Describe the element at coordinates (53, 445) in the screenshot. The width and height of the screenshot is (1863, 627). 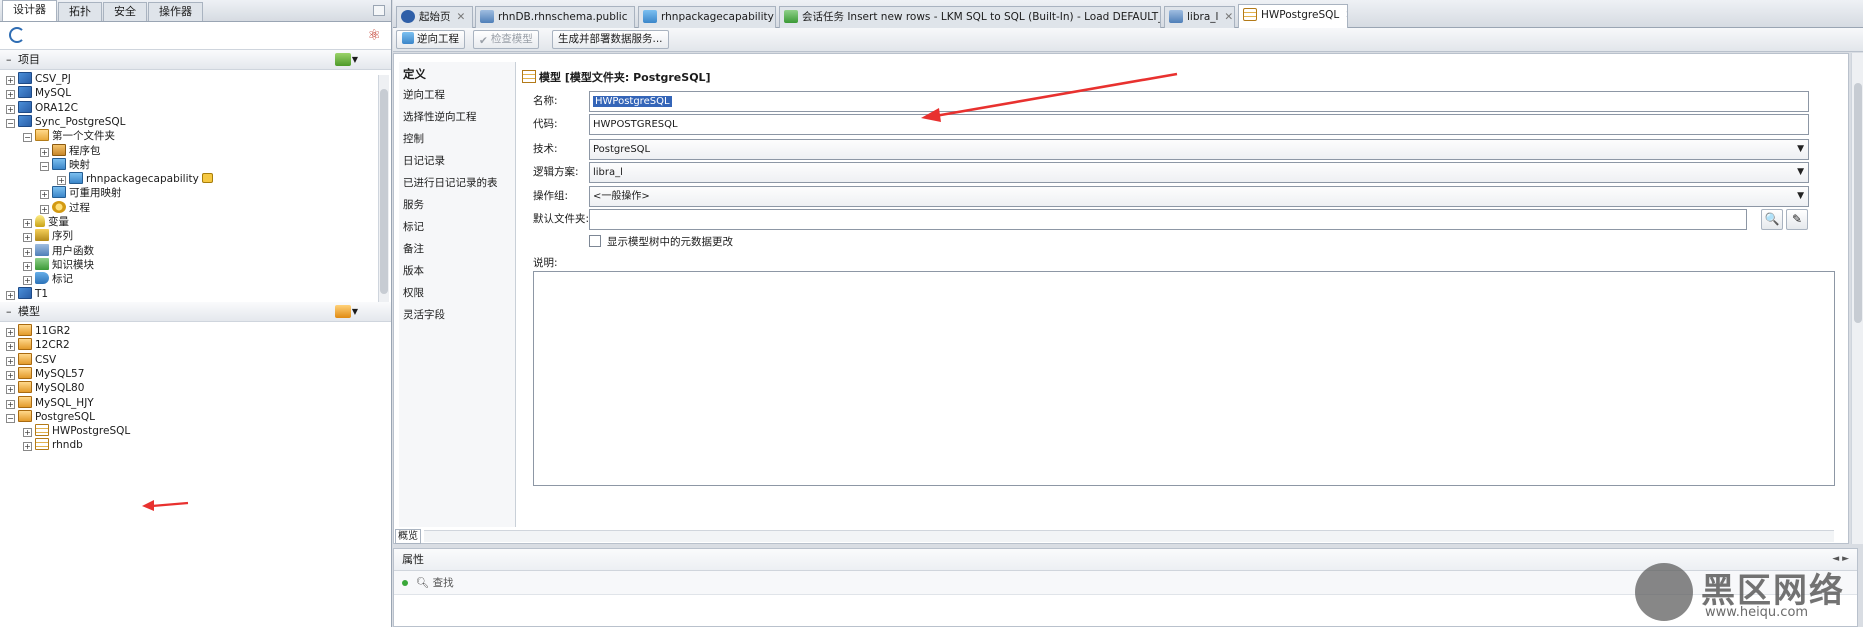
I see `tree-item: + rhndb` at that location.